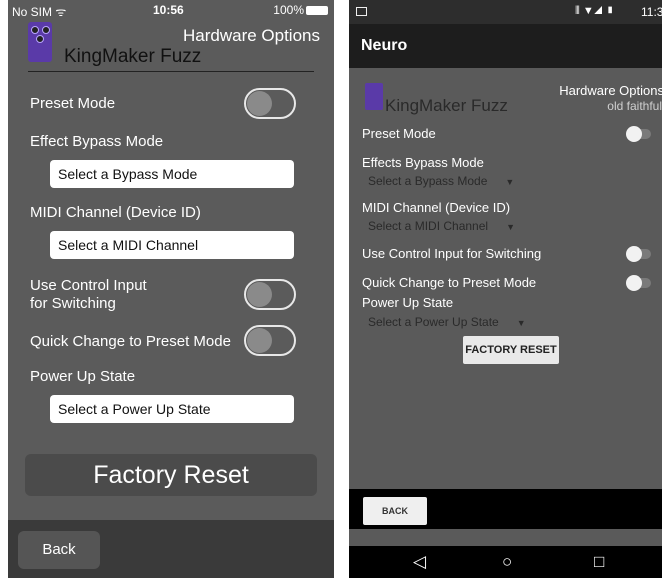 The image size is (662, 578). I want to click on carrier-label: No SIM ᯤ, so click(39, 12).